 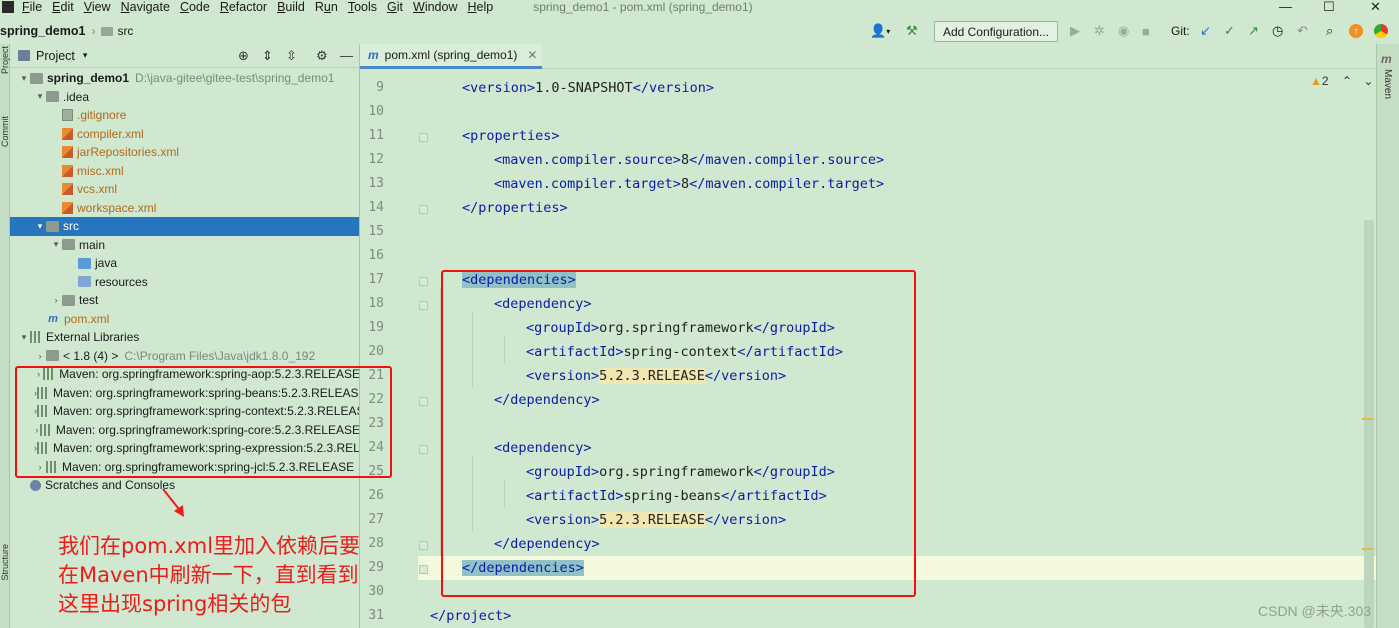 What do you see at coordinates (97, 7) in the screenshot?
I see `menu-item: View` at bounding box center [97, 7].